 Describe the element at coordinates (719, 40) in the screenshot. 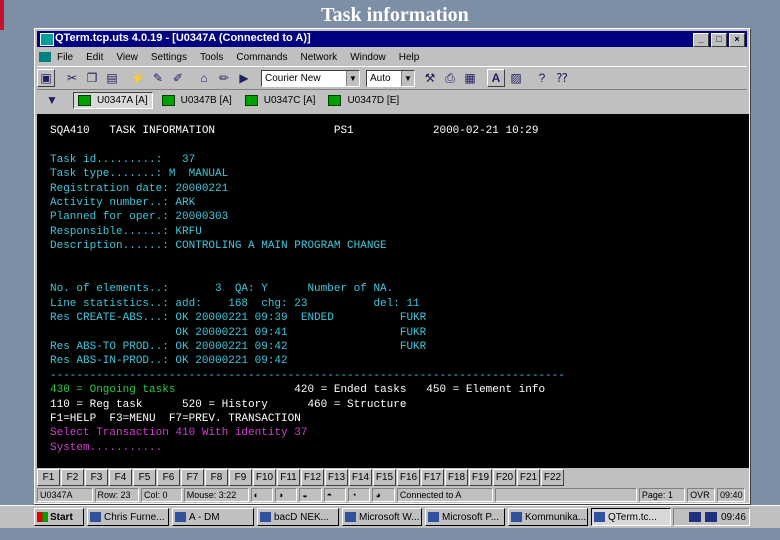

I see `maximize-button: □` at that location.